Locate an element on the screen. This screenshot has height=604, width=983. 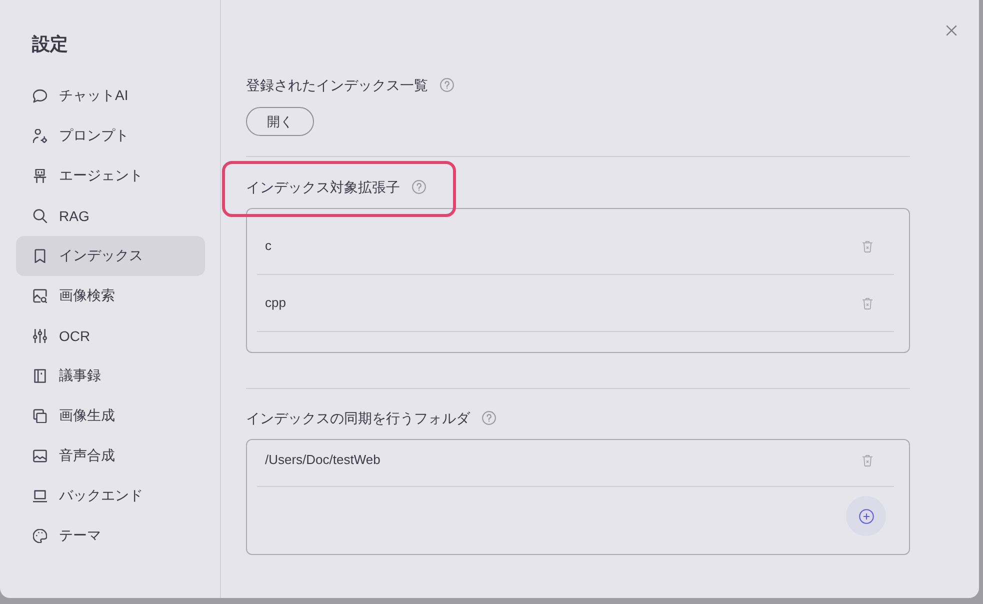
robot-icon is located at coordinates (40, 176).